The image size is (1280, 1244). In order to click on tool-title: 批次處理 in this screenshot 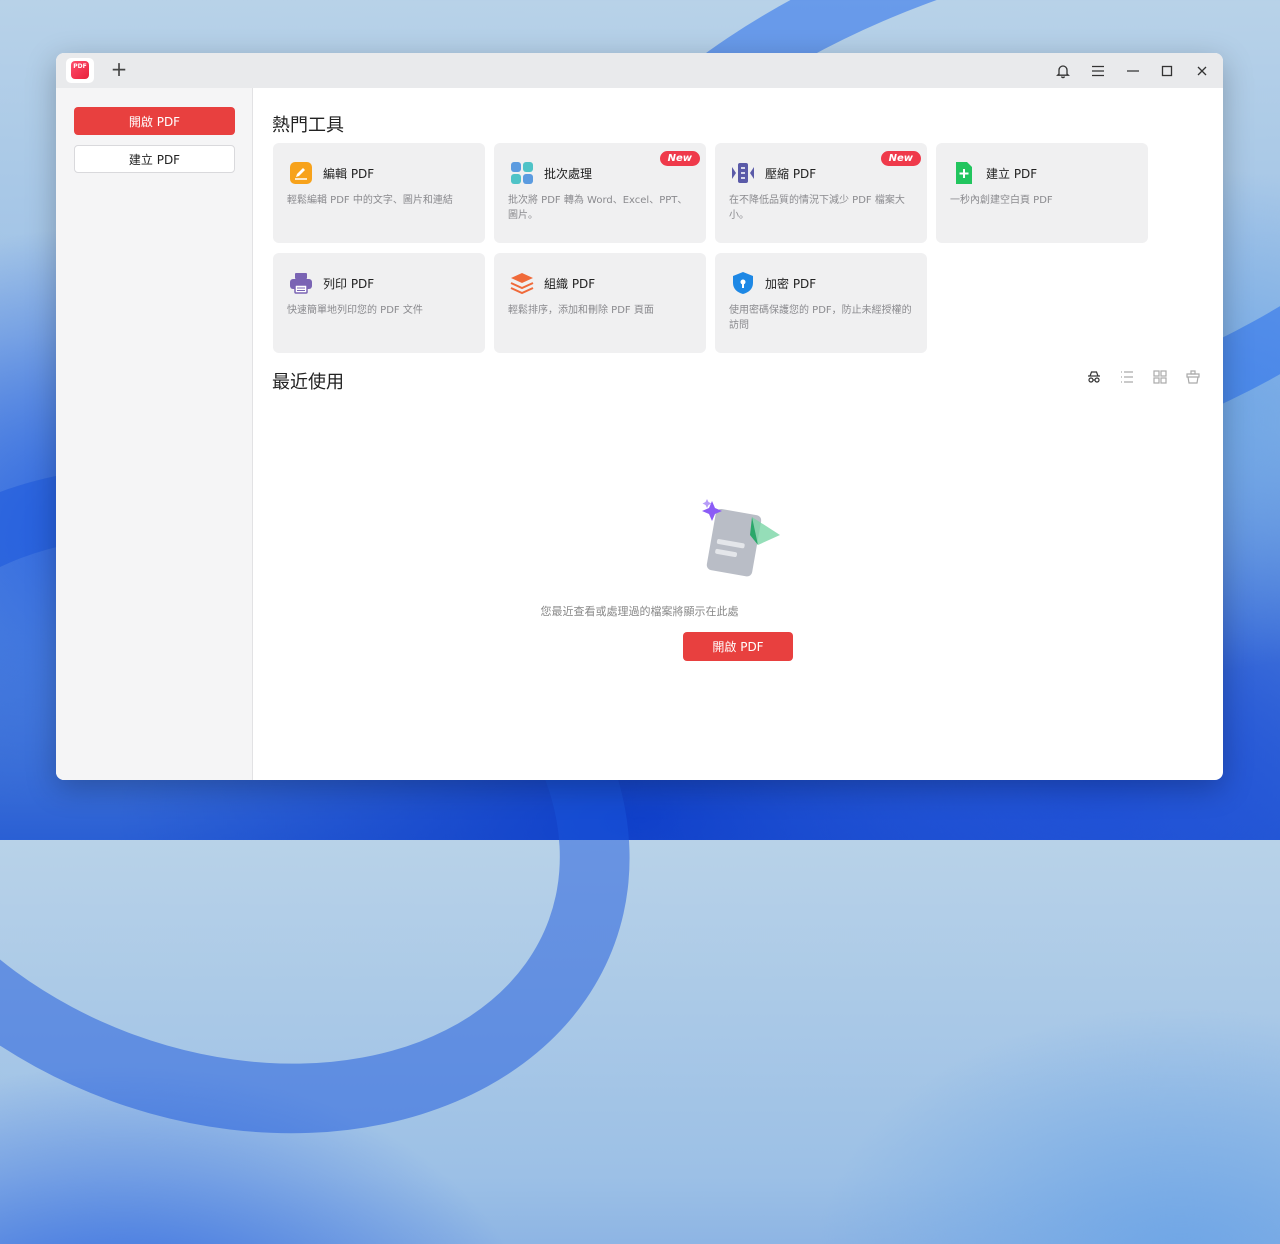, I will do `click(568, 174)`.